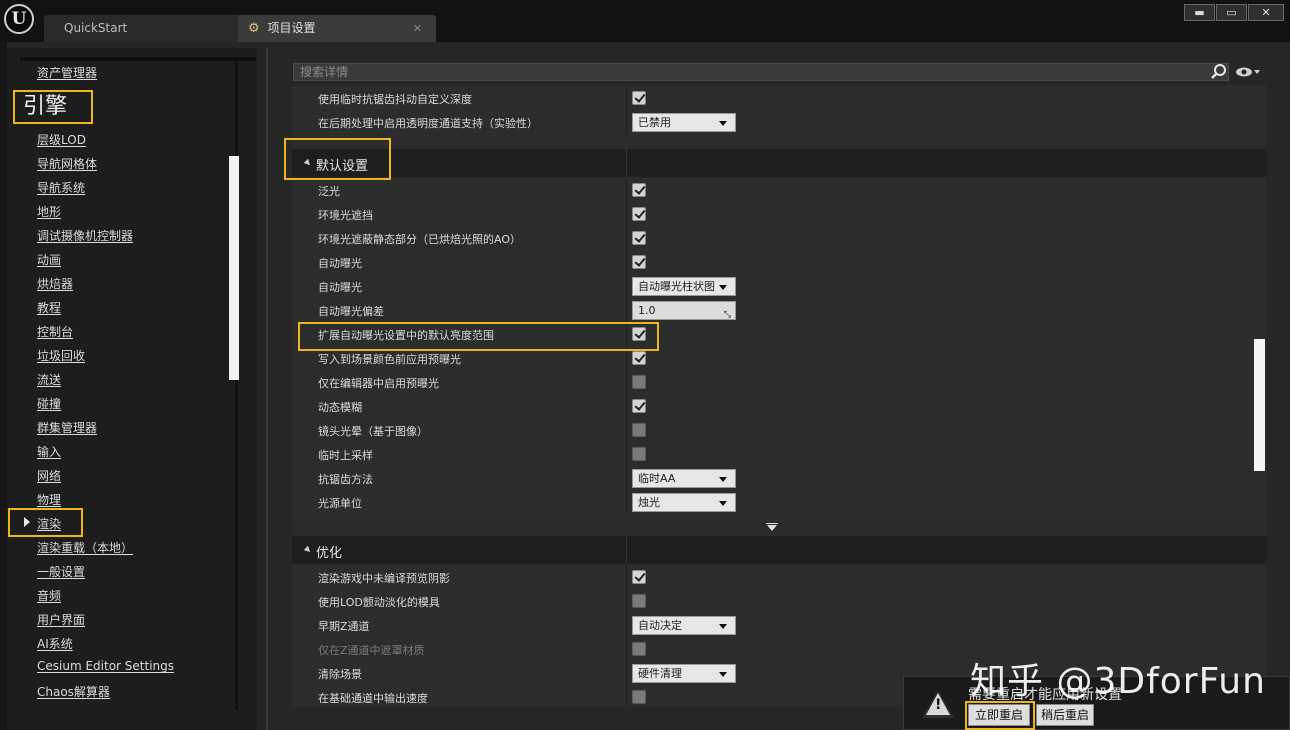 This screenshot has width=1290, height=730. Describe the element at coordinates (478, 336) in the screenshot. I see `highlight-extend-exposure-row` at that location.